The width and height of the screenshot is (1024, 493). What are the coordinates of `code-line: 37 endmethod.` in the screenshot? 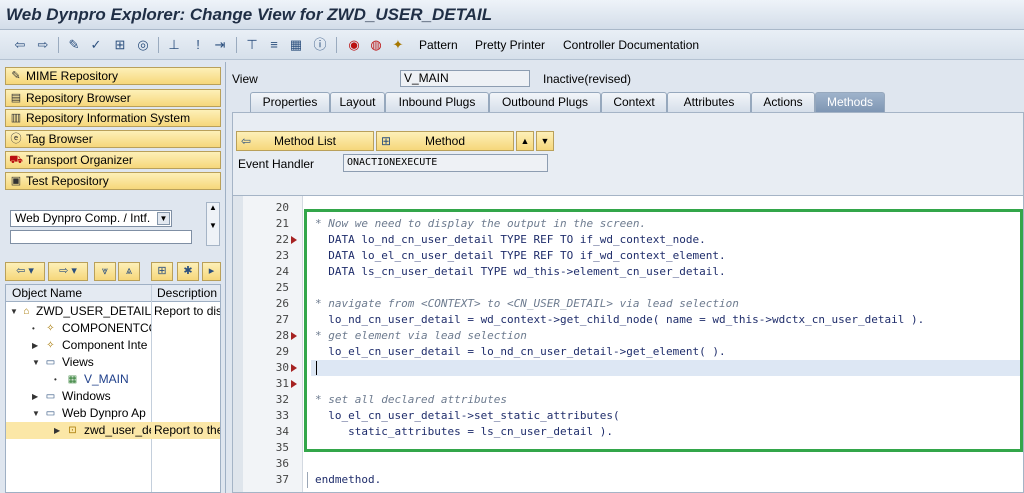 It's located at (628, 480).